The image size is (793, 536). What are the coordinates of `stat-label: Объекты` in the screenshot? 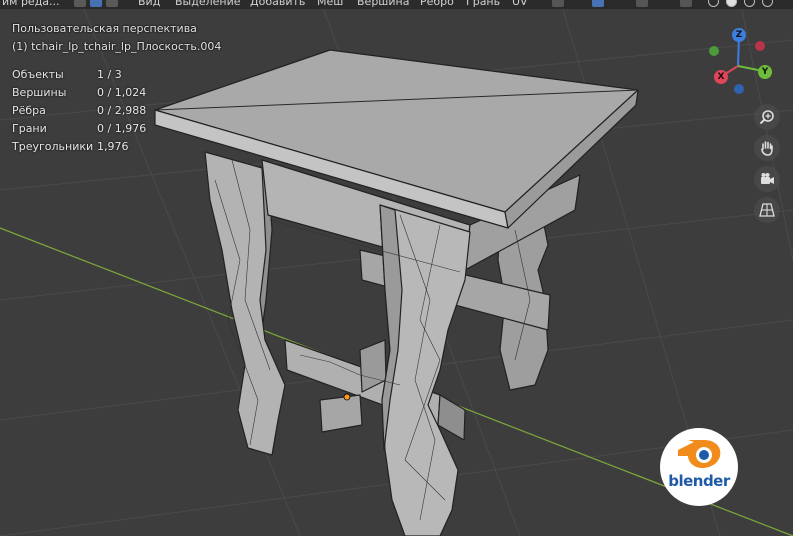 It's located at (38, 74).